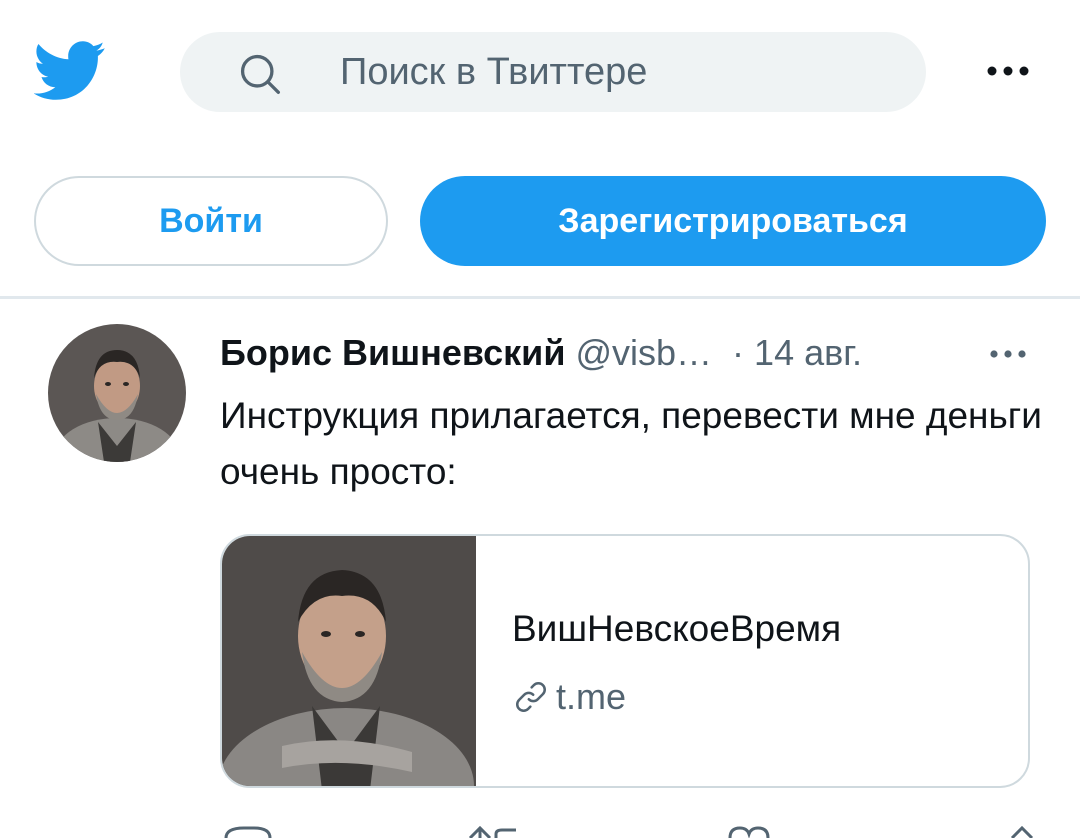 This screenshot has height=838, width=1080. I want to click on author-name: Борис Вишневский, so click(392, 352).